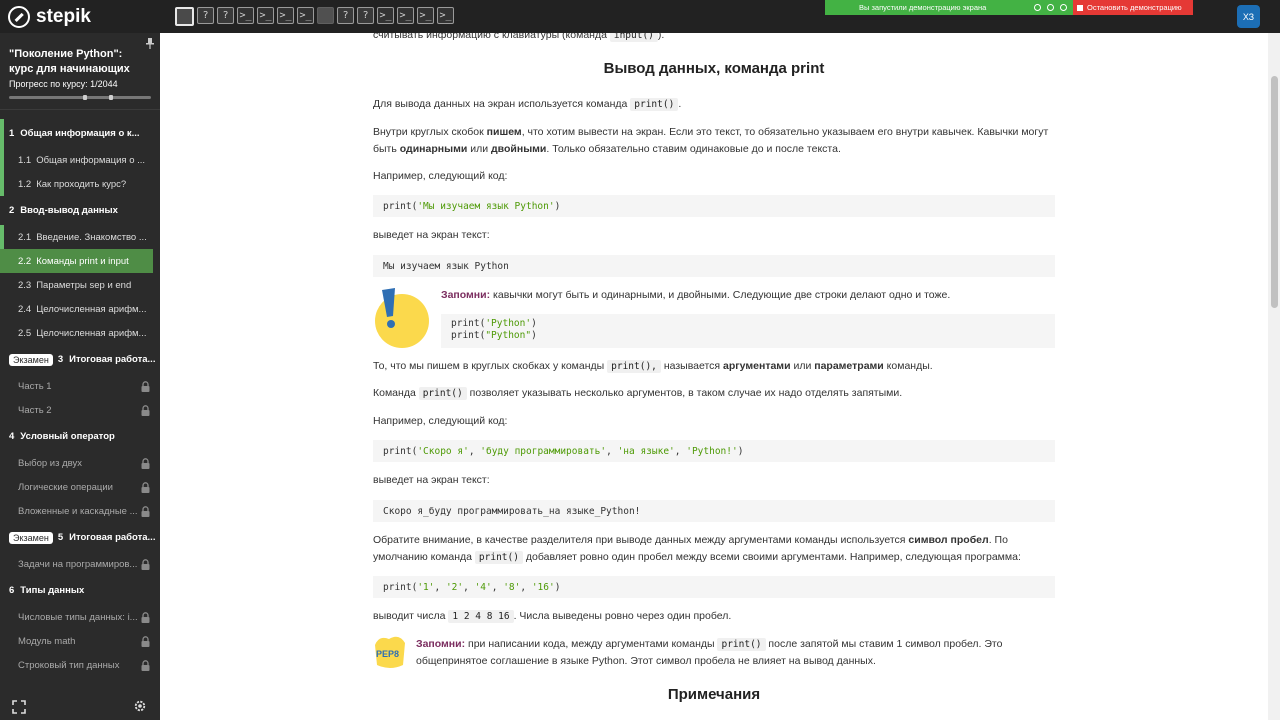 Image resolution: width=1280 pixels, height=720 pixels. What do you see at coordinates (285, 15) in the screenshot?
I see `step-6-button: >_` at bounding box center [285, 15].